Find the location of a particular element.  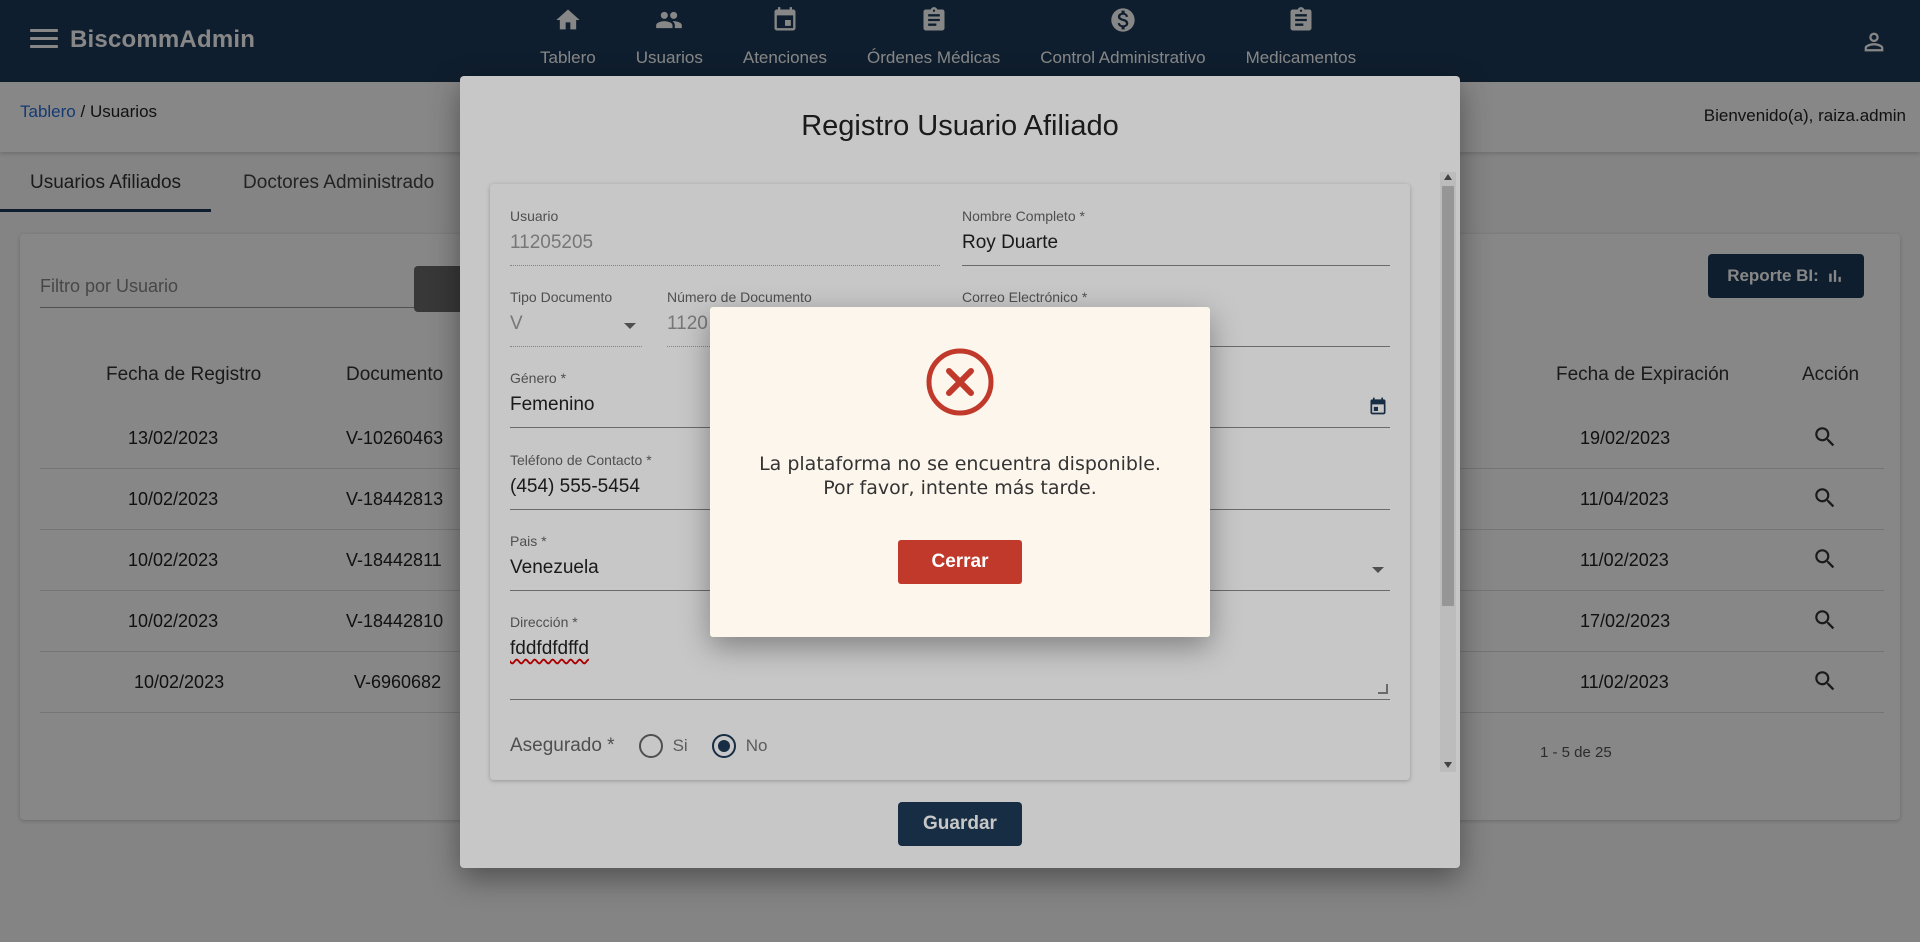

close-button: Cerrar is located at coordinates (960, 562).